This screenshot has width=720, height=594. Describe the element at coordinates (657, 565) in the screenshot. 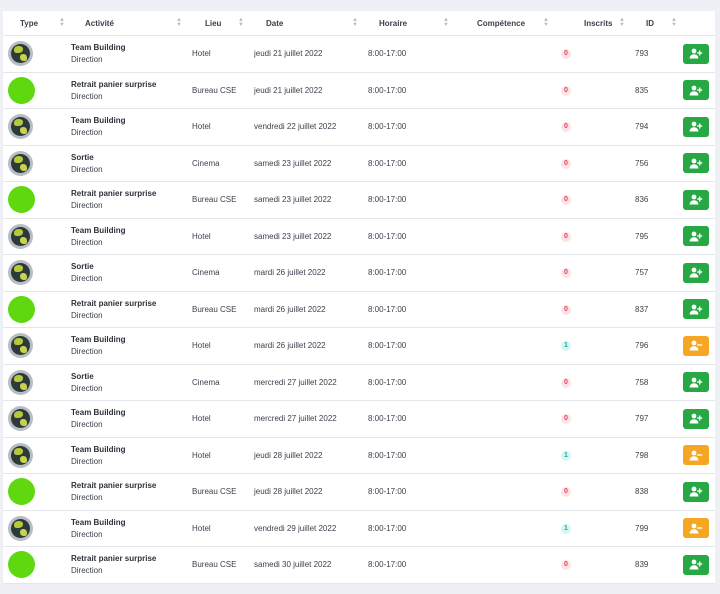

I see `id-cell: 839` at that location.